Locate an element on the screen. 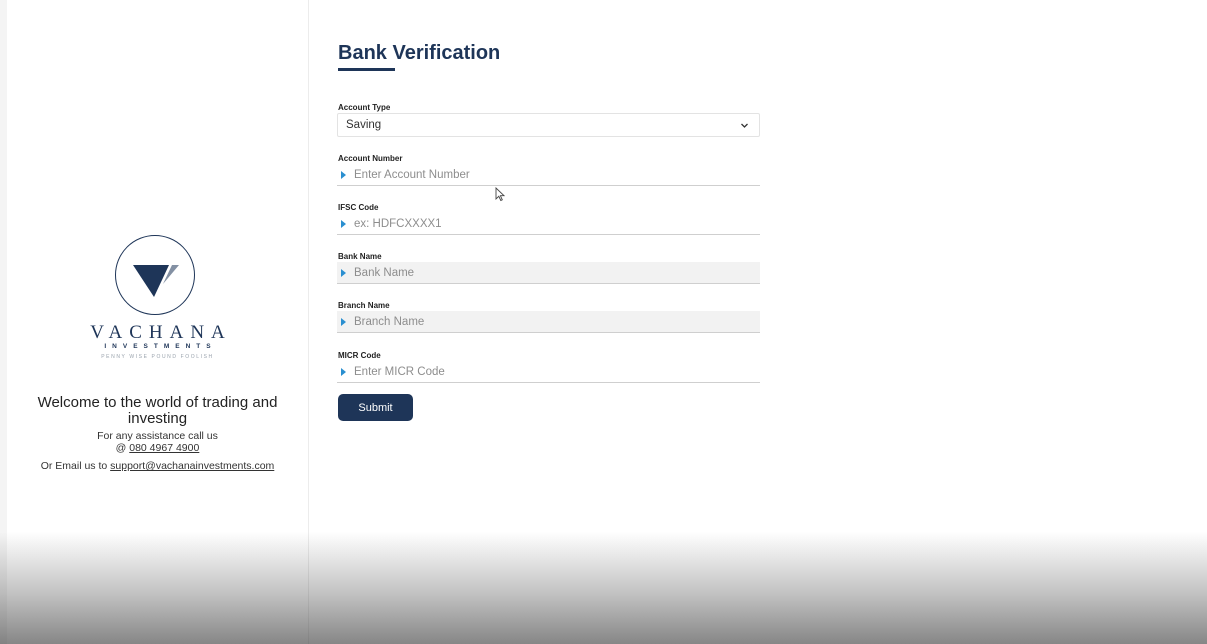  title-underline is located at coordinates (366, 69).